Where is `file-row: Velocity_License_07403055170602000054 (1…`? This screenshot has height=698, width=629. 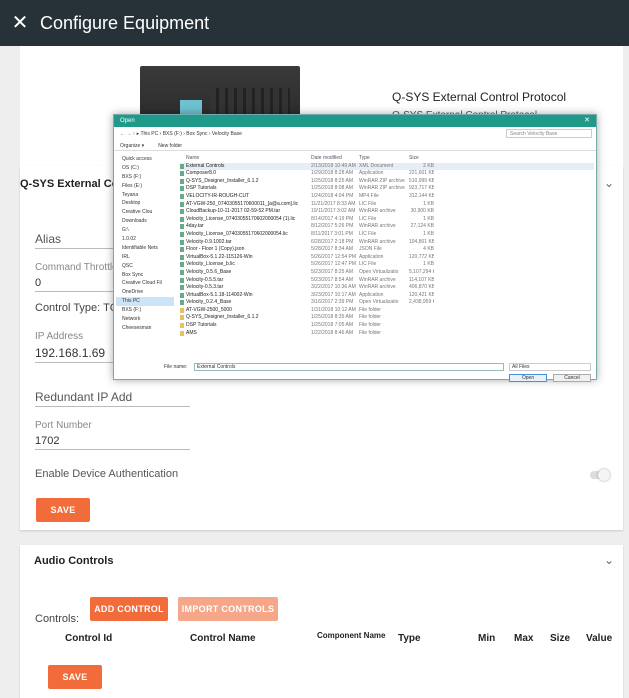
file-row: Velocity_License_07403055170602000054 (1… is located at coordinates (387, 220).